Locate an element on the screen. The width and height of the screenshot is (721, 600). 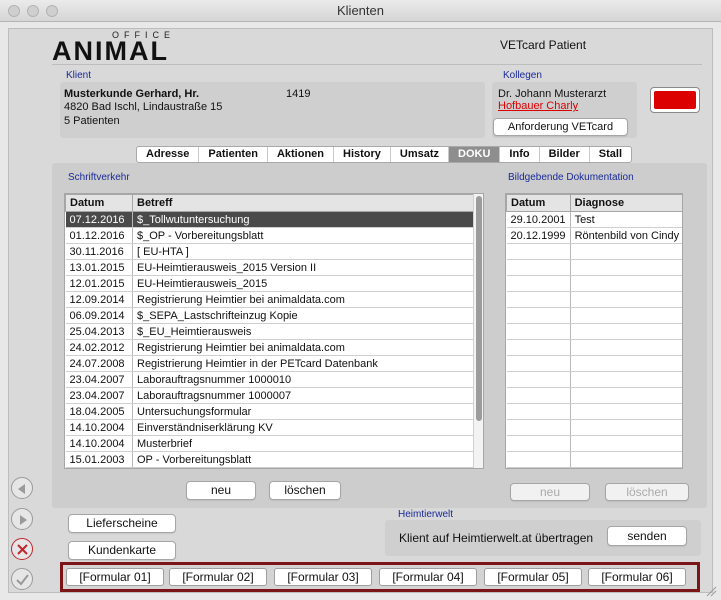
close-window-icon is located at coordinates (14, 11).